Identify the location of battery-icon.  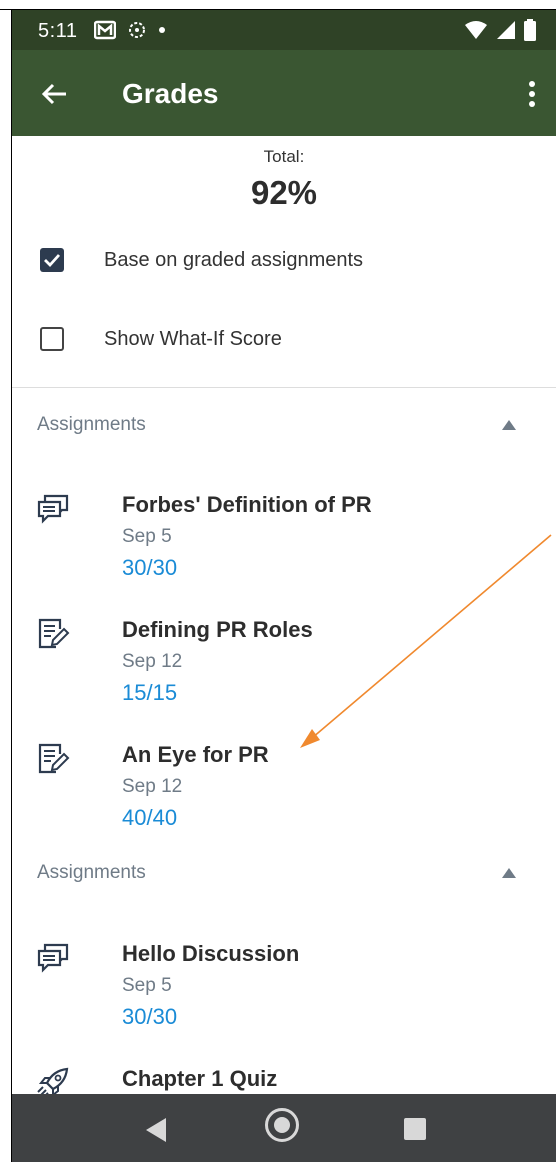
(530, 30).